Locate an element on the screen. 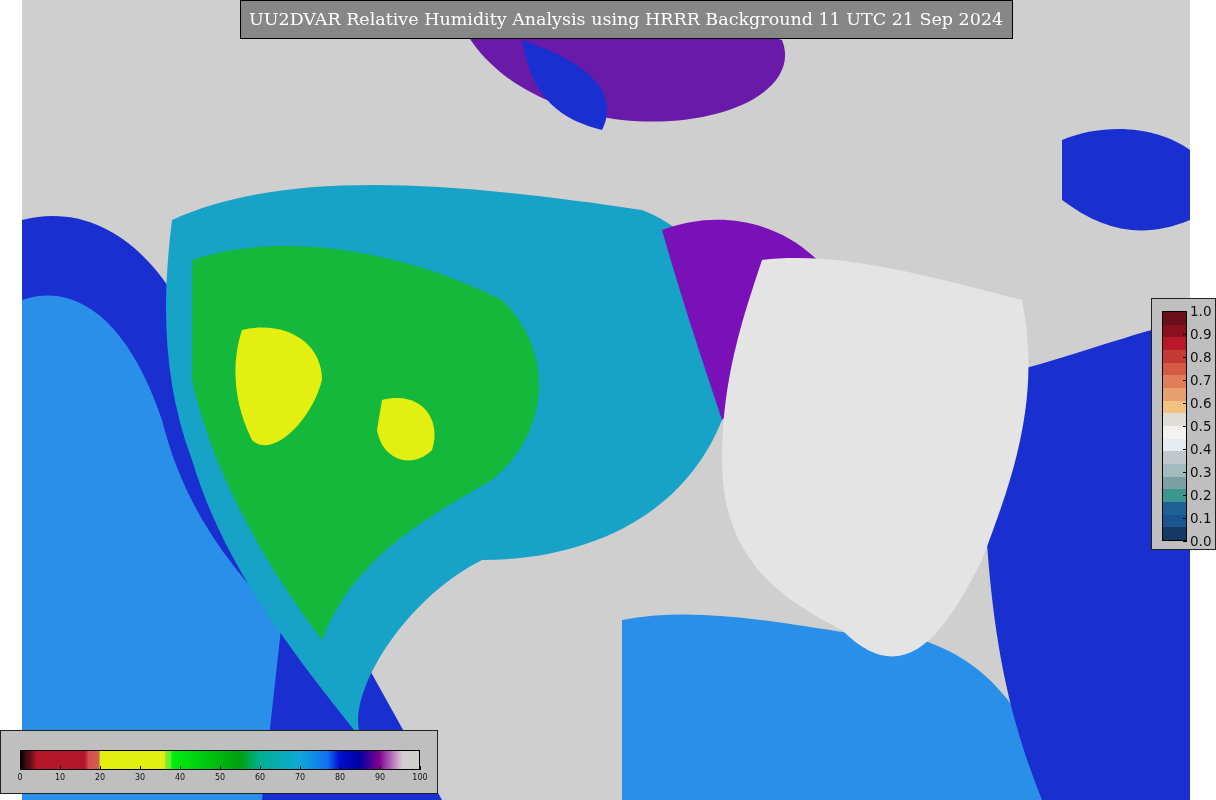 The width and height of the screenshot is (1216, 800). tick-label: 0.0 is located at coordinates (1201, 541).